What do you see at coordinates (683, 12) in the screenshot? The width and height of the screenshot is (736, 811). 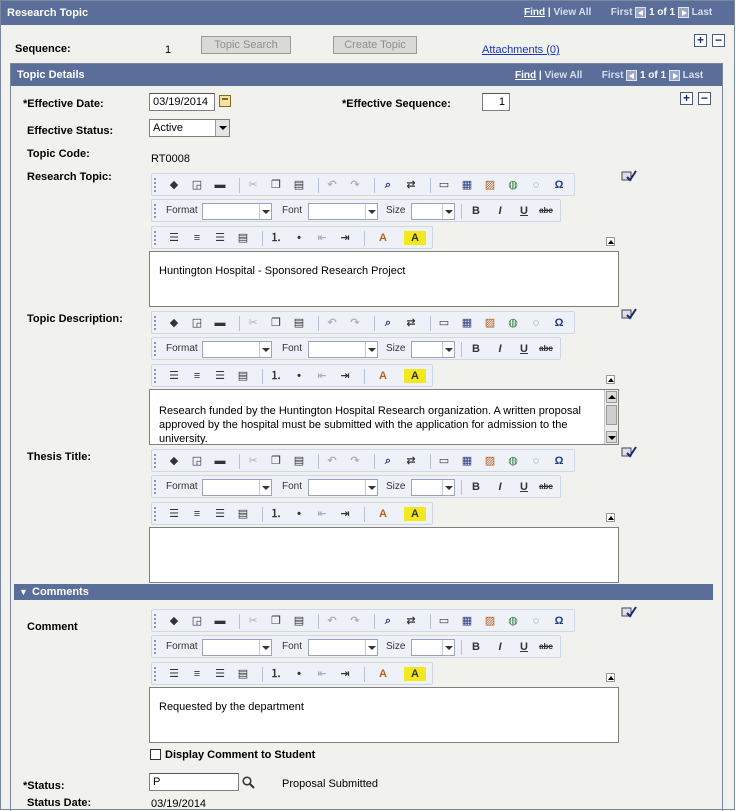 I see `next-row-icon` at bounding box center [683, 12].